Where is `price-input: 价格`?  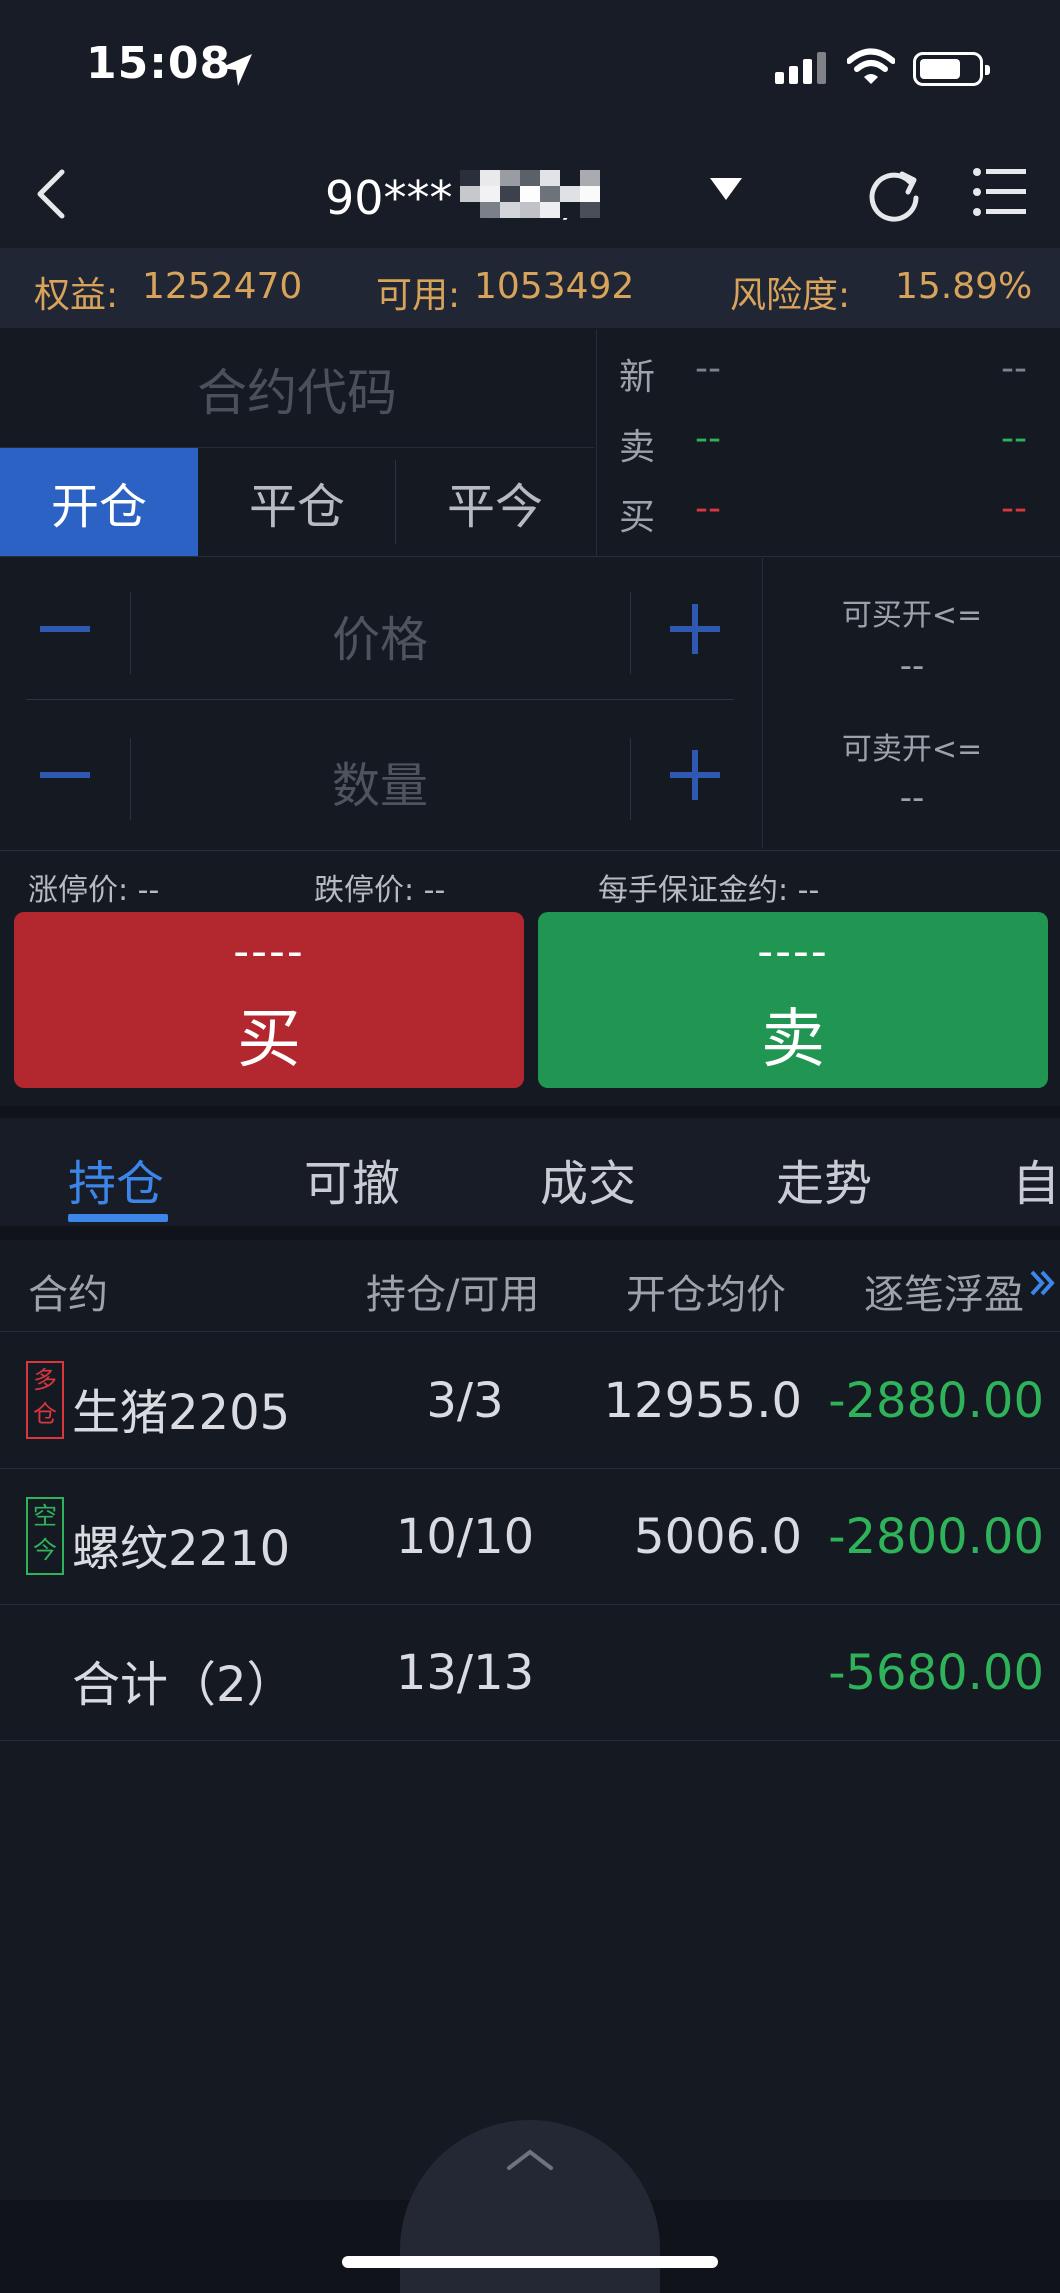 price-input: 价格 is located at coordinates (380, 635).